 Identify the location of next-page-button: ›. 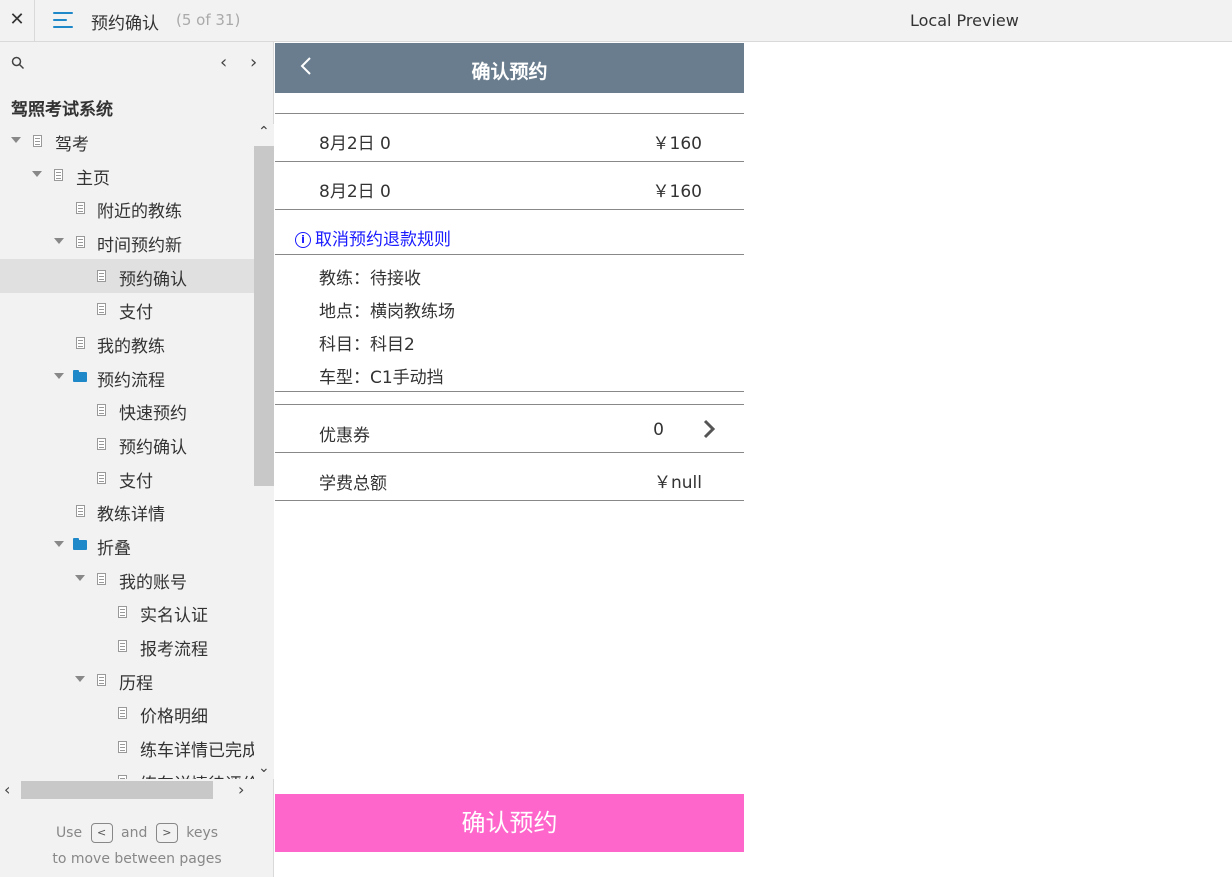
(253, 62).